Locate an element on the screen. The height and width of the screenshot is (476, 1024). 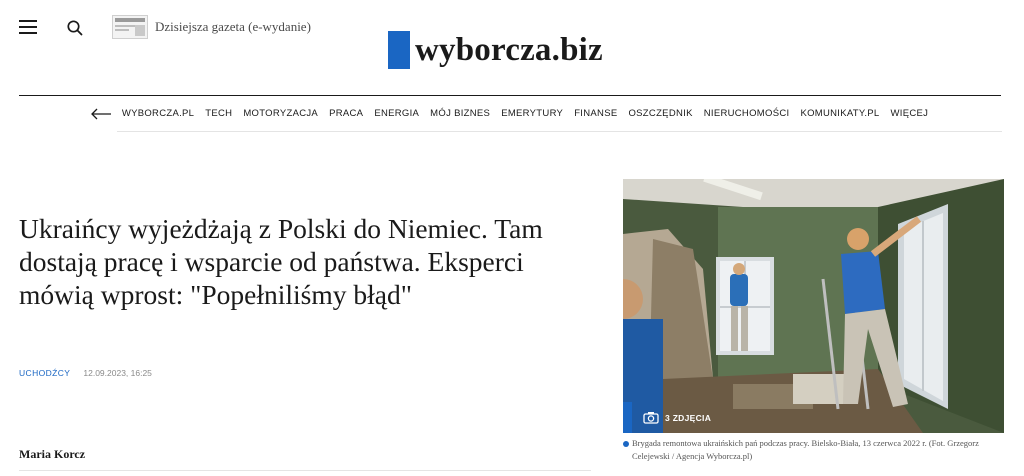
header-divider is located at coordinates (510, 95).